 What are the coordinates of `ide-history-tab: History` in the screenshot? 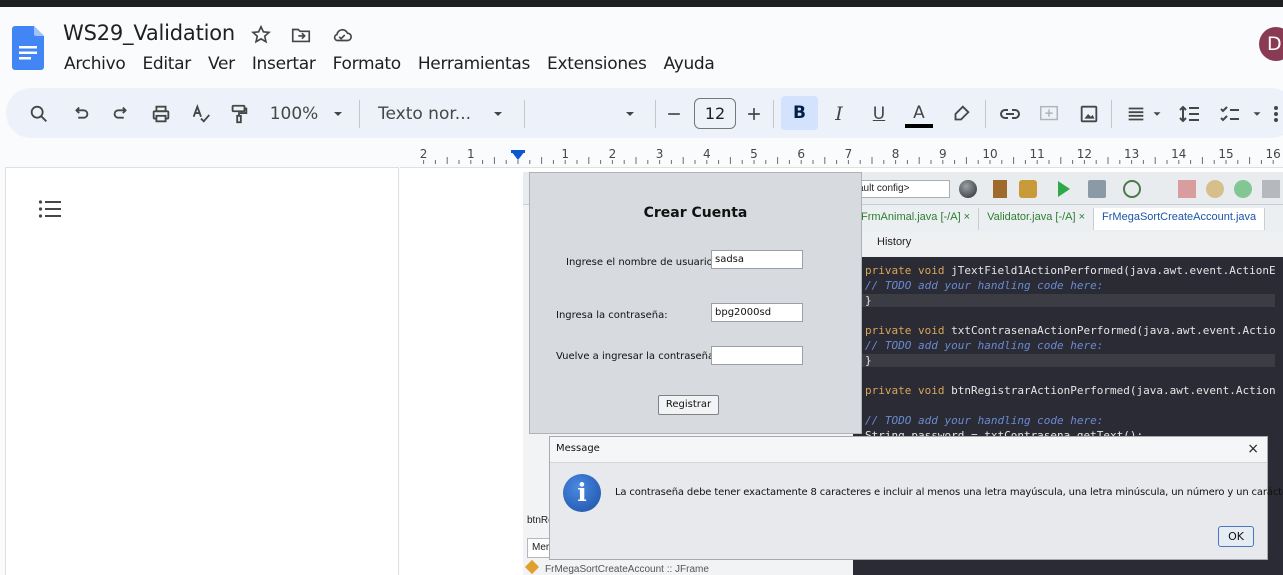 It's located at (894, 242).